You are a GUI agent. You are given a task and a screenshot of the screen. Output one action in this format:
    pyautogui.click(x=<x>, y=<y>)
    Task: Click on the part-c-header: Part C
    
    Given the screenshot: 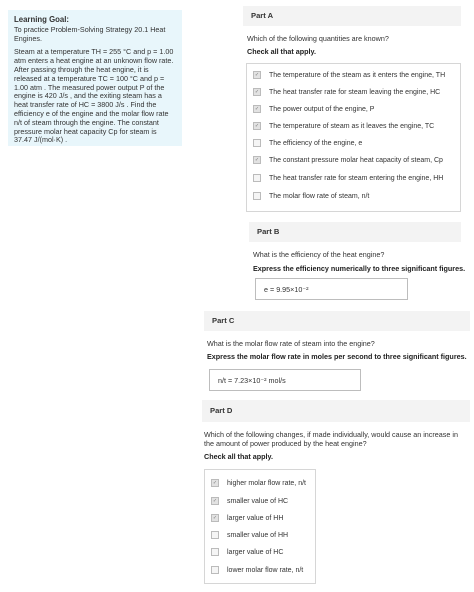 What is the action you would take?
    pyautogui.click(x=337, y=321)
    